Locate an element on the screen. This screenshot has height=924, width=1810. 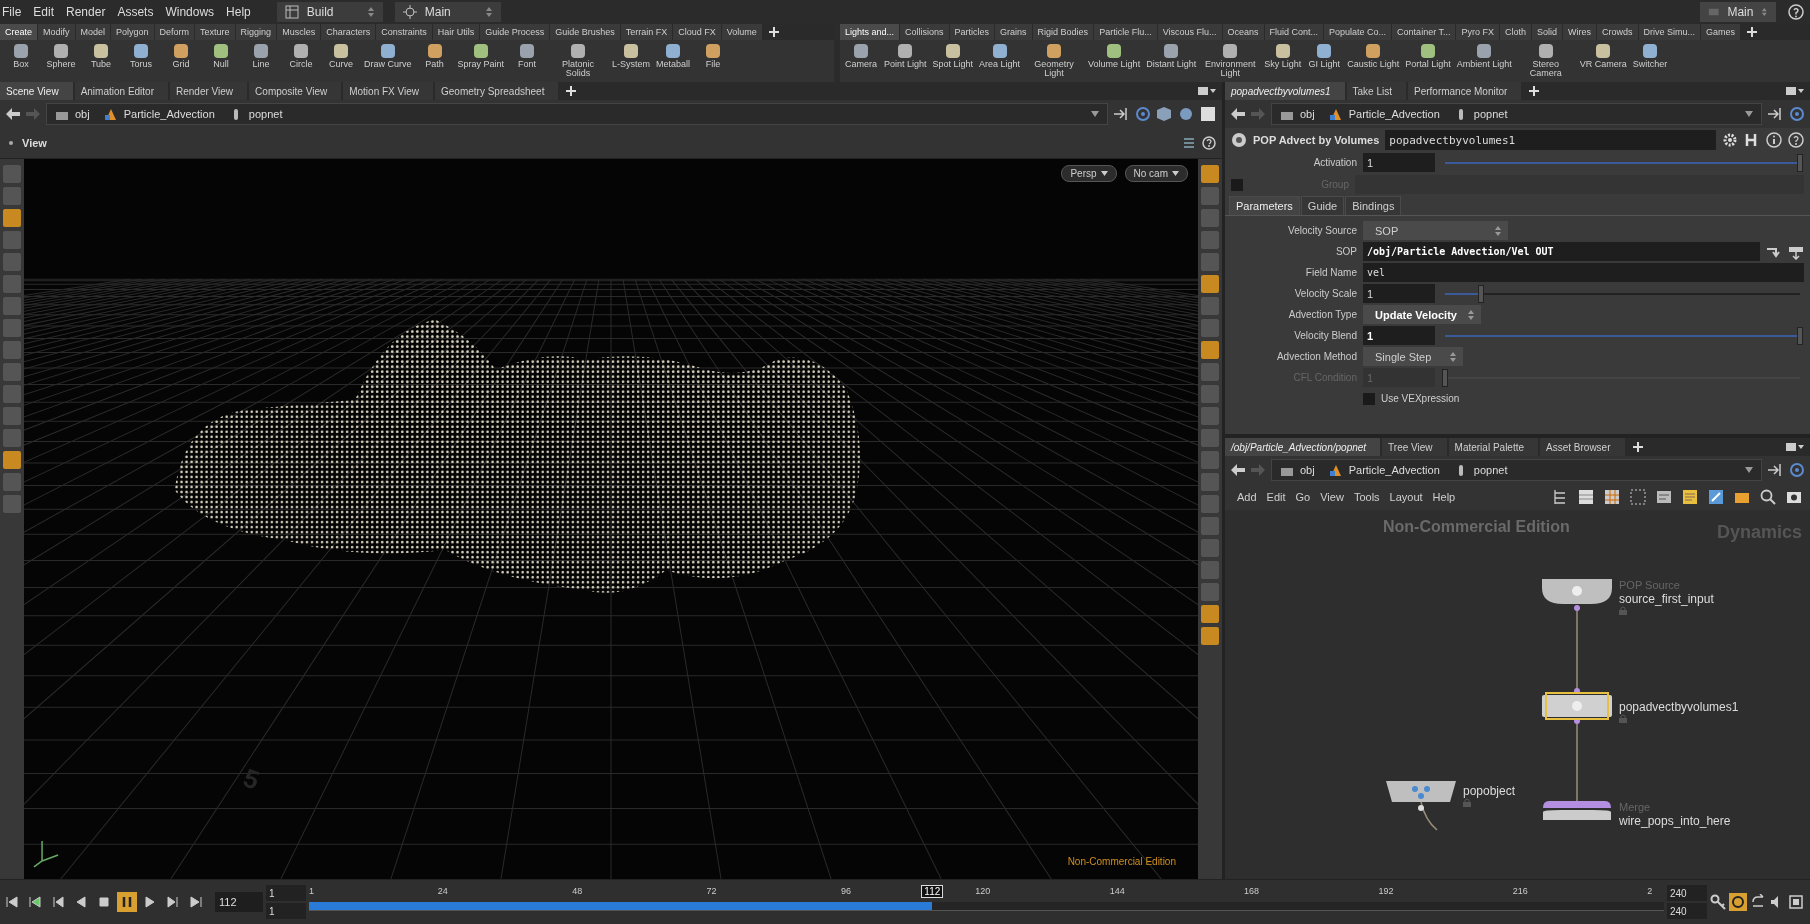
pane-tab: Motion FX View is located at coordinates (388, 91).